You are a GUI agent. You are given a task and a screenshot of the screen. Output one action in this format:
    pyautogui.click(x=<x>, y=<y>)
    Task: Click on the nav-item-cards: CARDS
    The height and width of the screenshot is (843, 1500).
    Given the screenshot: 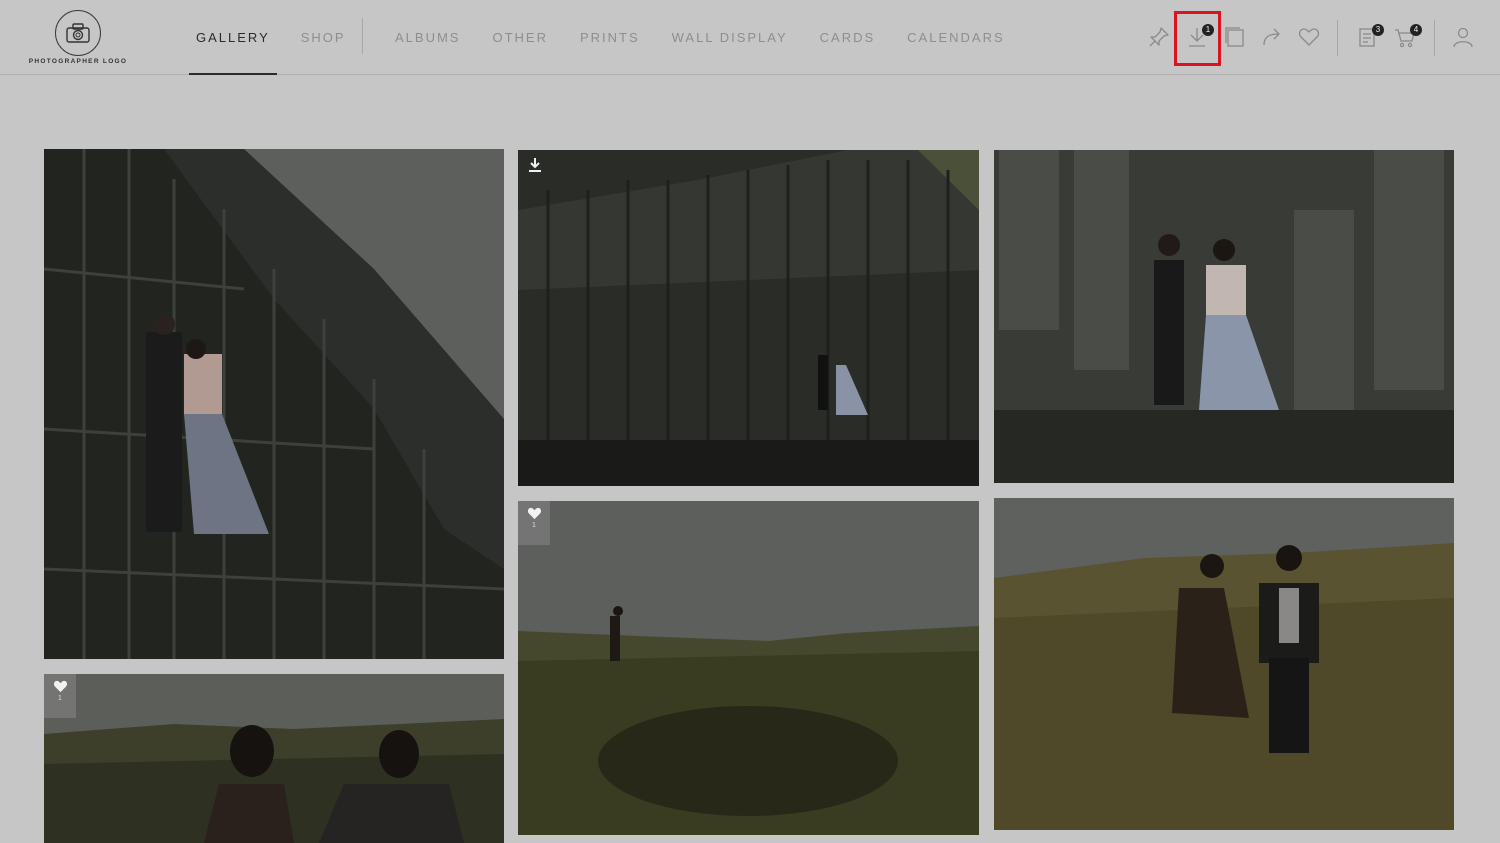 What is the action you would take?
    pyautogui.click(x=848, y=37)
    